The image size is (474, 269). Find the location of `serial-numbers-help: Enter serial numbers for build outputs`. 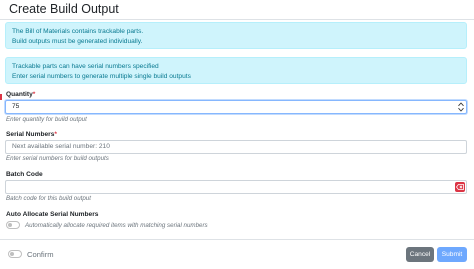

serial-numbers-help: Enter serial numbers for build outputs is located at coordinates (57, 158).